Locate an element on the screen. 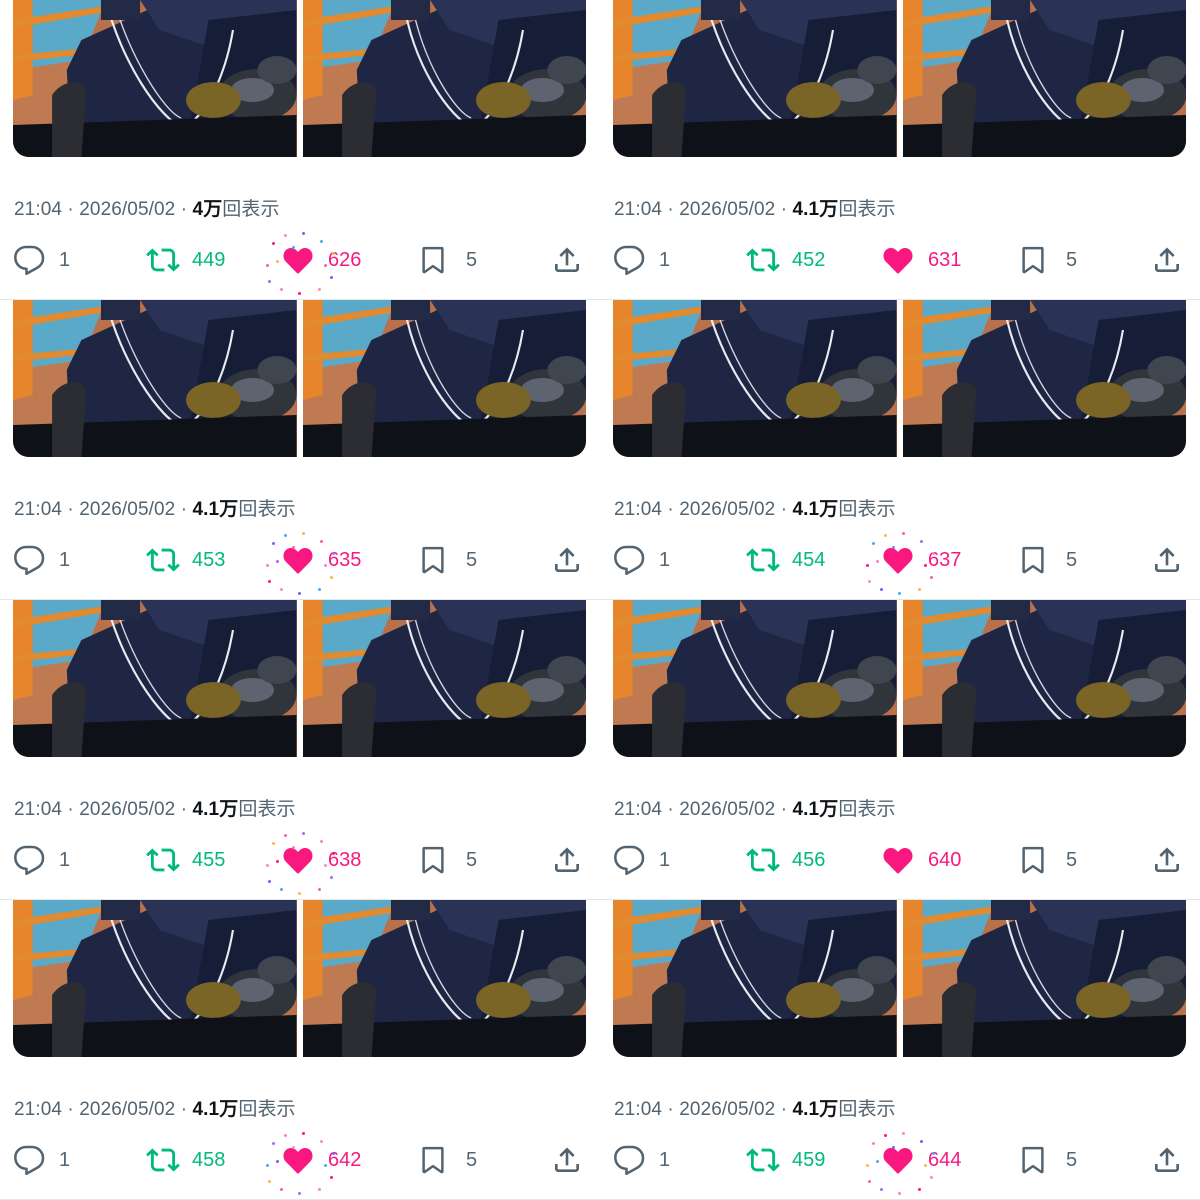 This screenshot has width=1200, height=1200. retweet-button: 454 is located at coordinates (785, 560).